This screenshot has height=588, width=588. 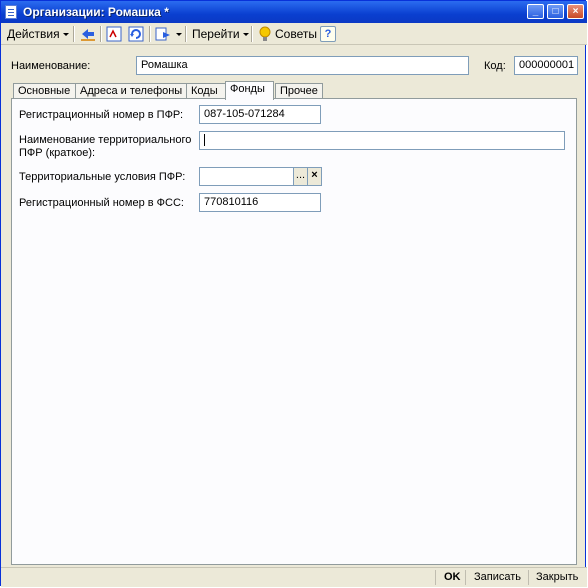 What do you see at coordinates (44, 91) in the screenshot?
I see `tab-main: Основные` at bounding box center [44, 91].